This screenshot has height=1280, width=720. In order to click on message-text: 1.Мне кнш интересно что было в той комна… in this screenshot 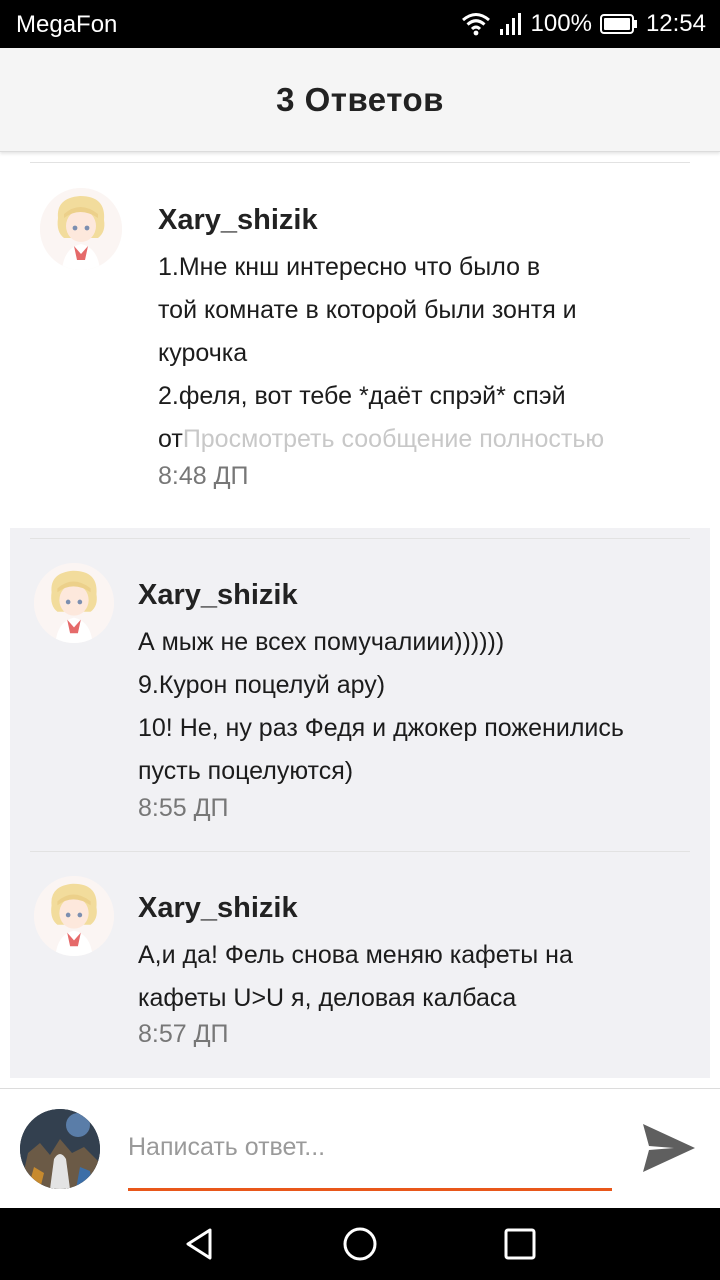, I will do `click(438, 353)`.